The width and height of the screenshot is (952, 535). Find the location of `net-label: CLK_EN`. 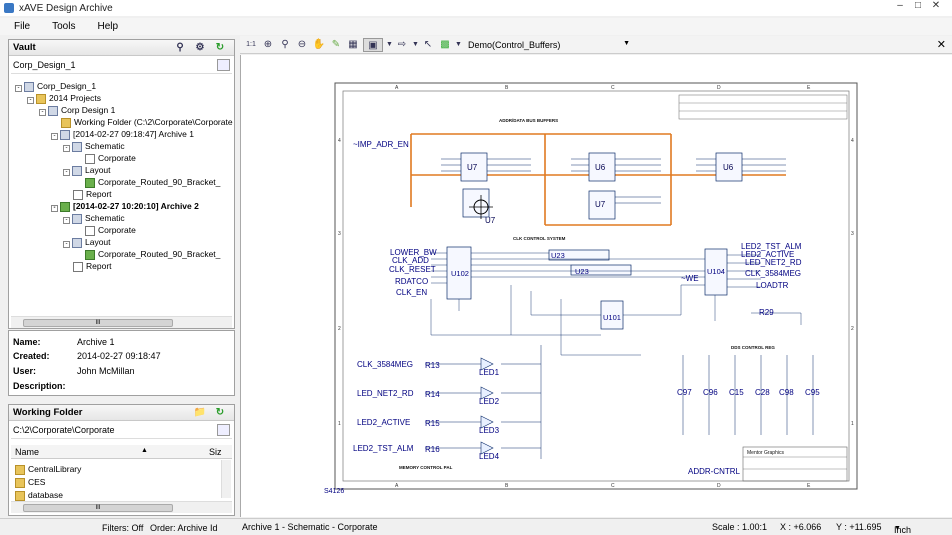

net-label: CLK_EN is located at coordinates (411, 292).